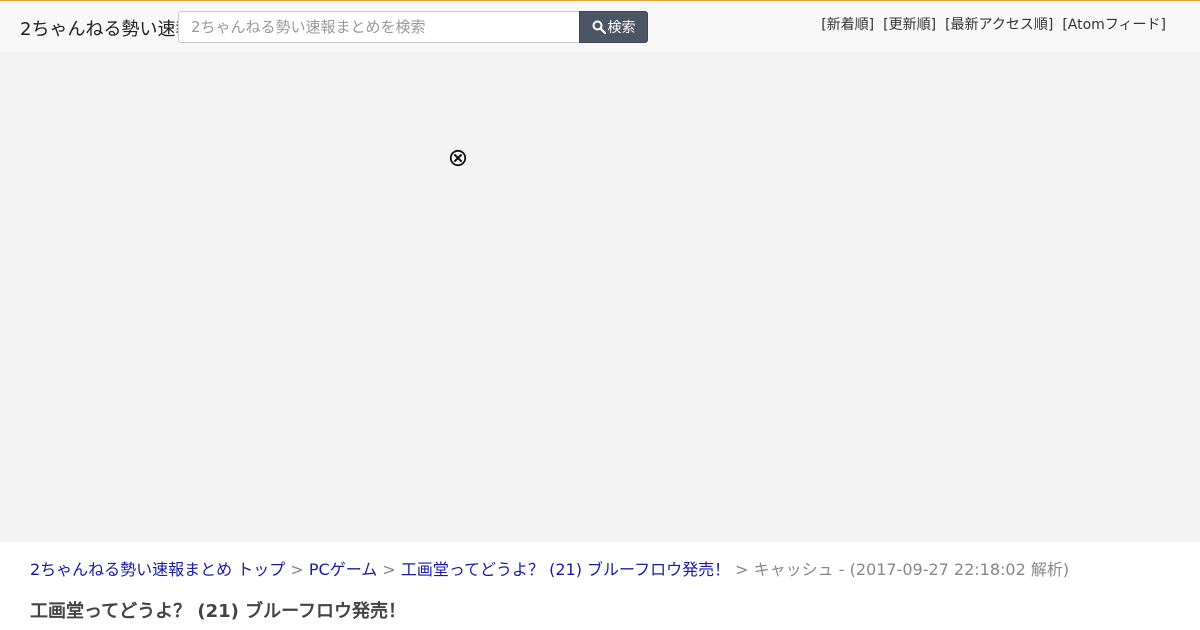 This screenshot has height=630, width=1200. I want to click on search-button: 検索, so click(613, 27).